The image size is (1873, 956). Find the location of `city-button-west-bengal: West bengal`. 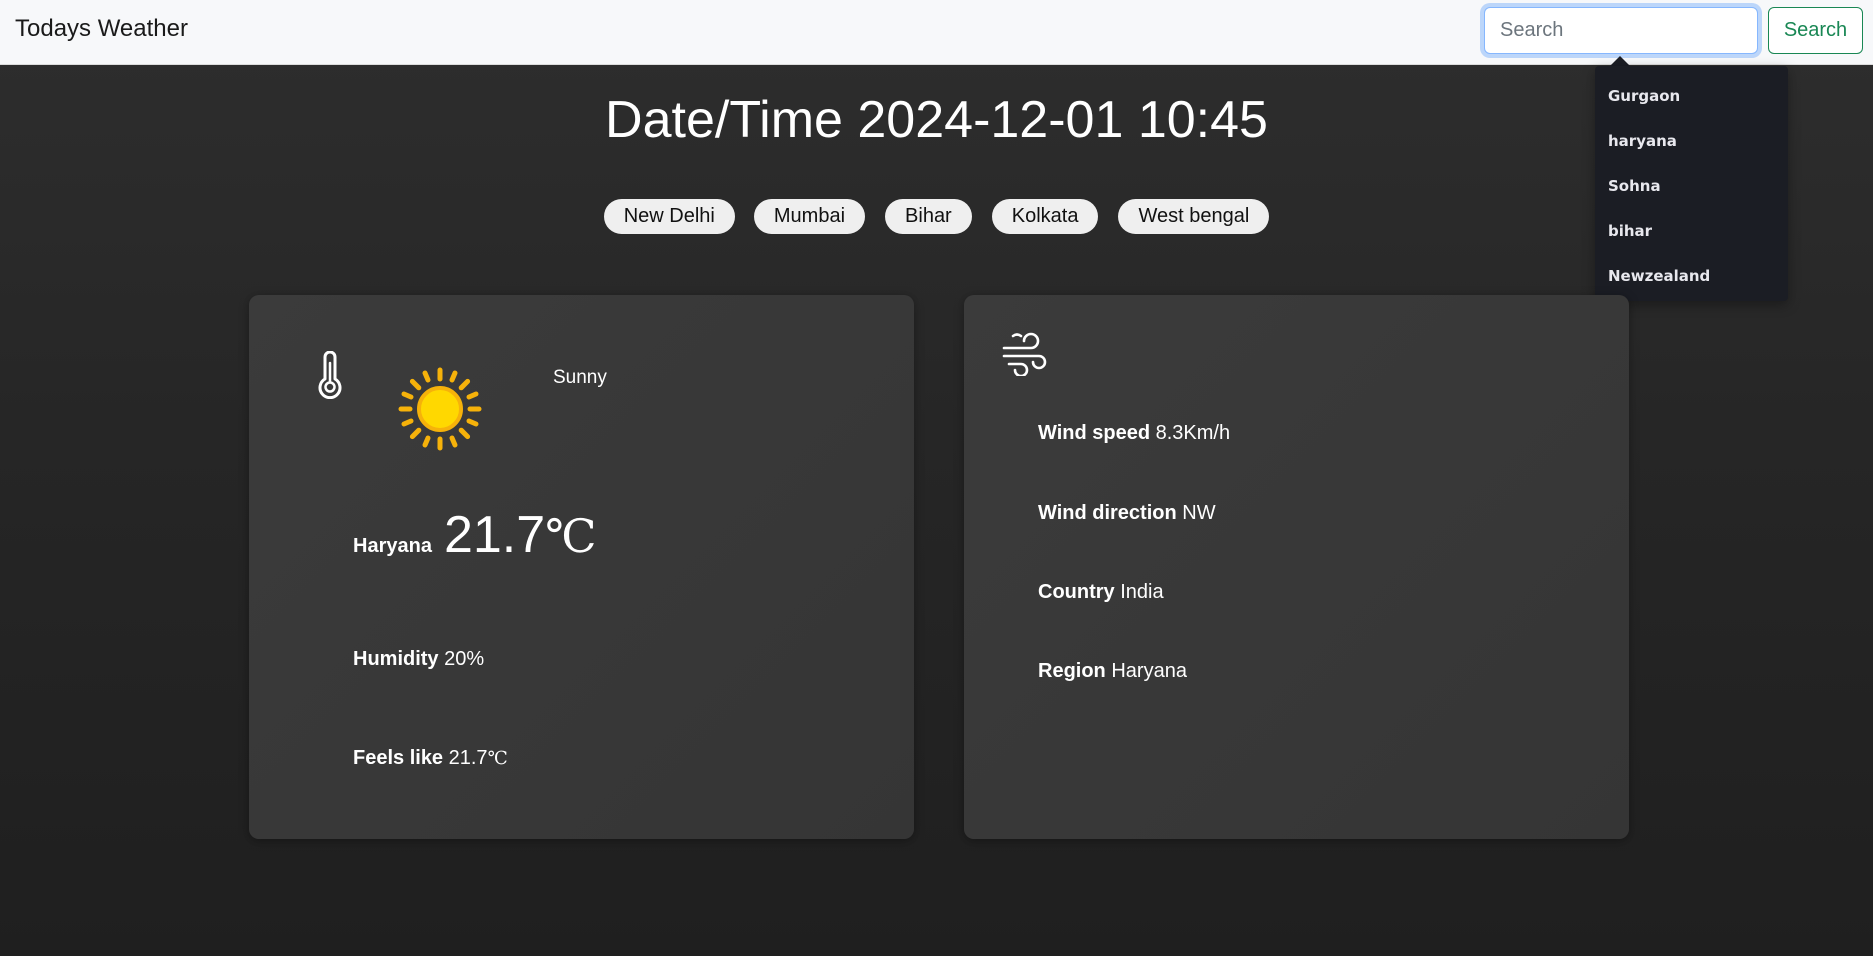

city-button-west-bengal: West bengal is located at coordinates (1194, 216).